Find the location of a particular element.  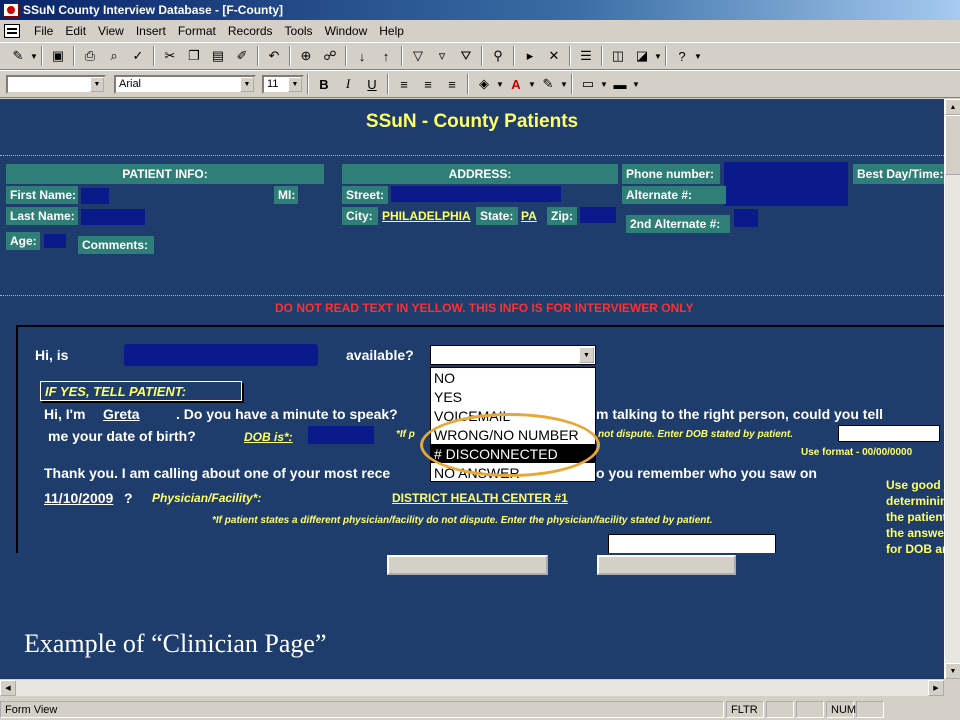

phone-field is located at coordinates (786, 184).